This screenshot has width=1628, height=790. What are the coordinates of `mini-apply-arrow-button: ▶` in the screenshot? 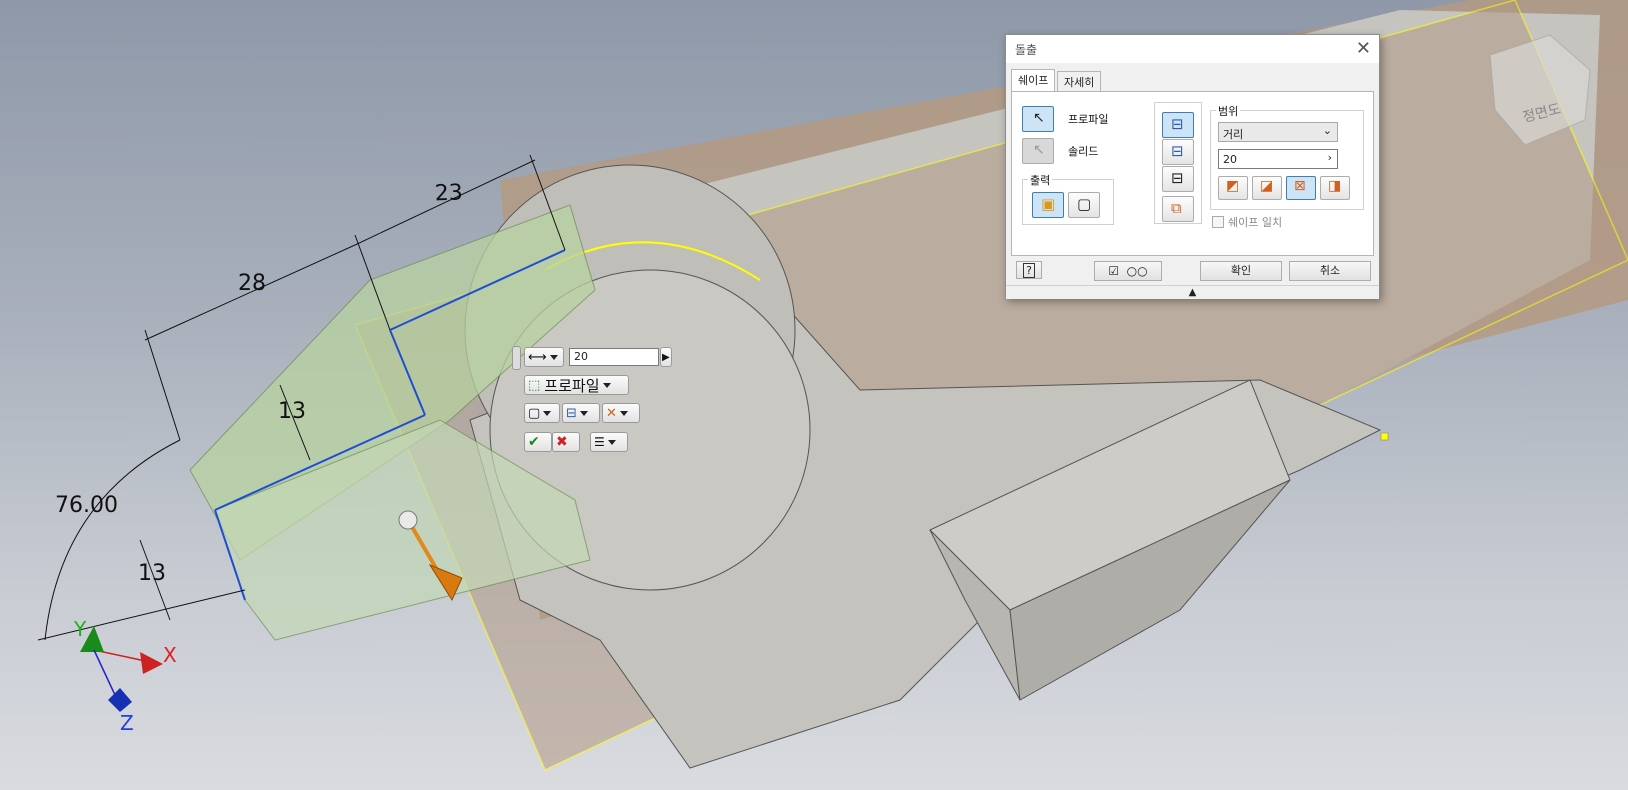 It's located at (666, 357).